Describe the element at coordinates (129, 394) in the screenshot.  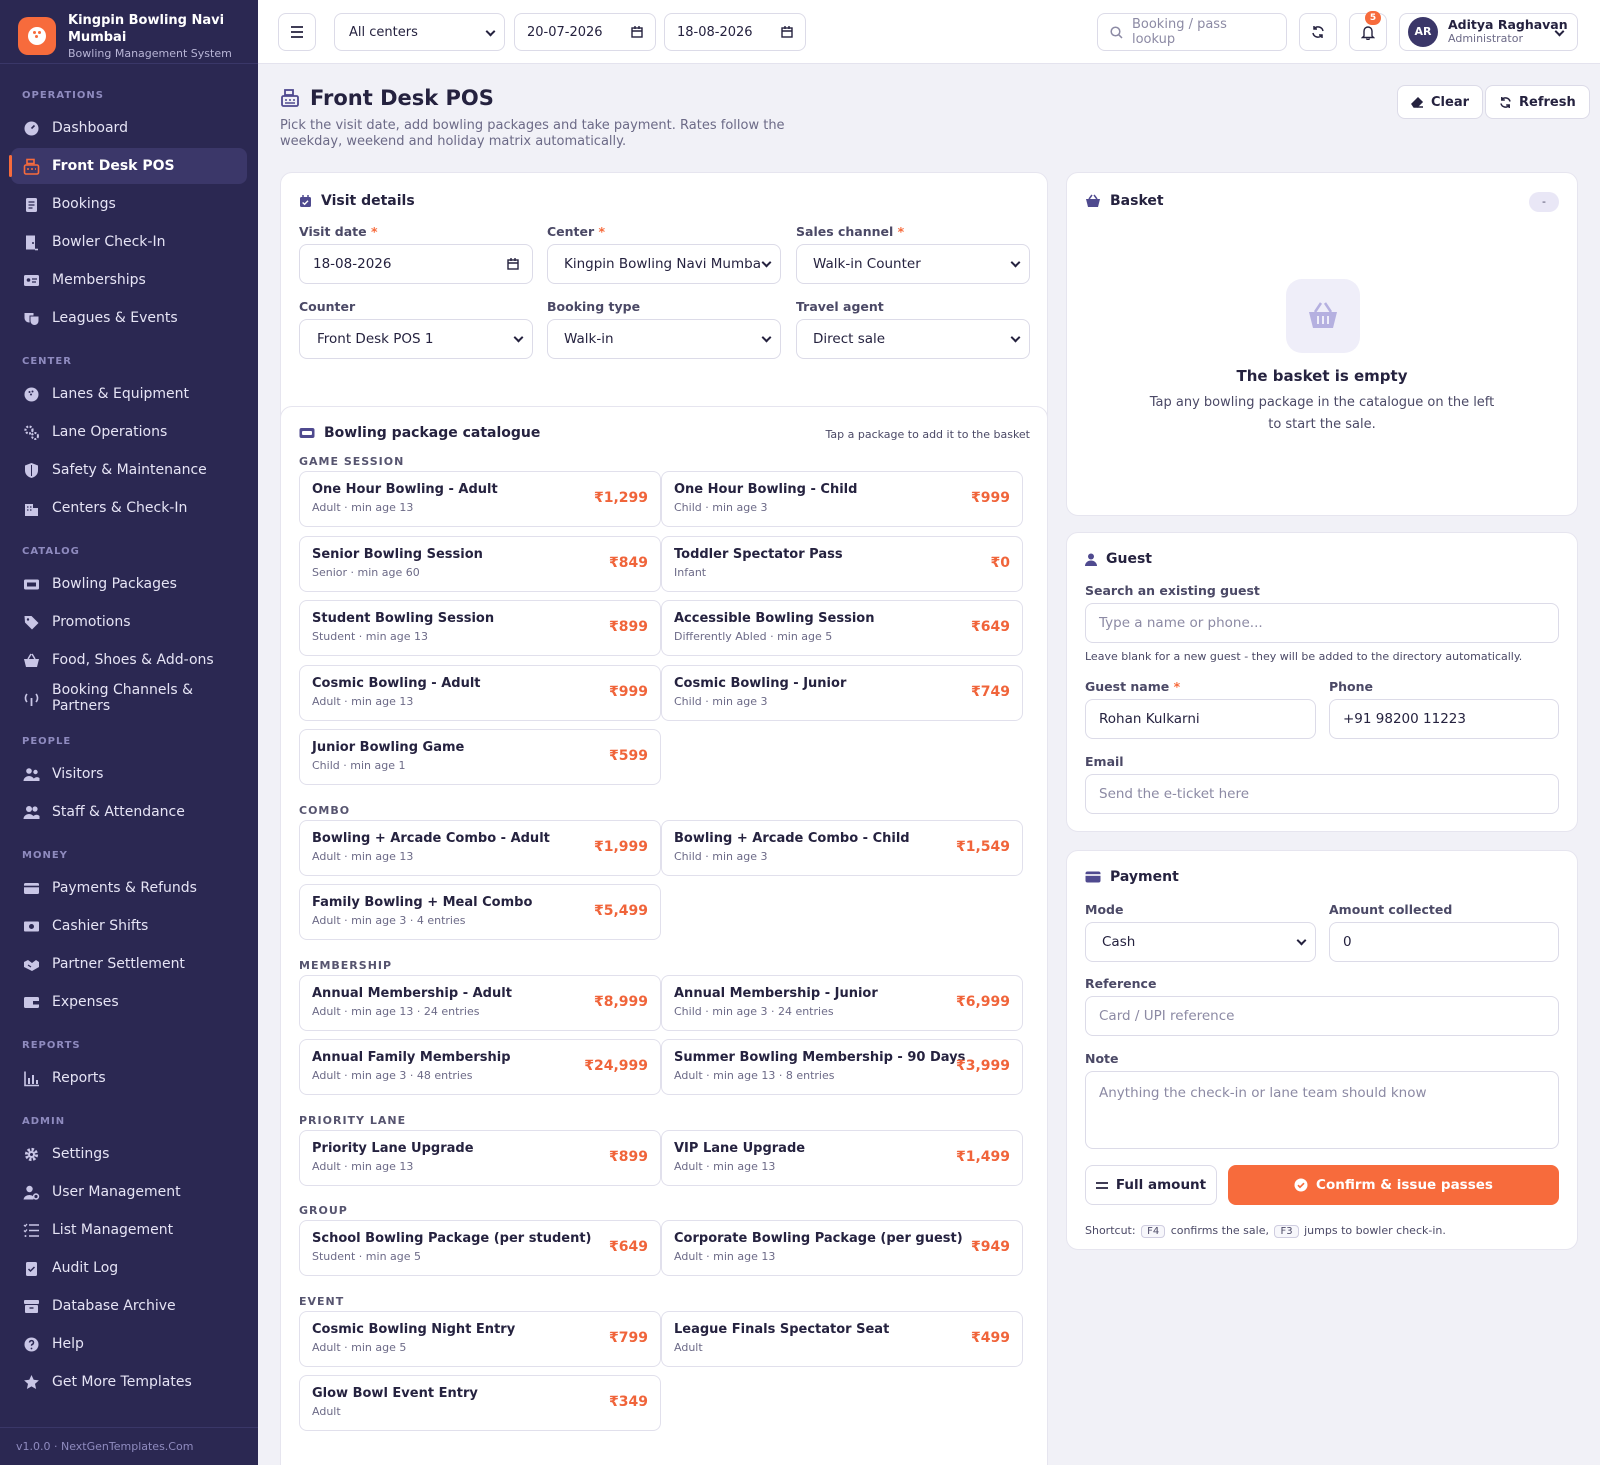
I see `sidebar-item-lanes-equipment: Lanes & Equipment` at that location.